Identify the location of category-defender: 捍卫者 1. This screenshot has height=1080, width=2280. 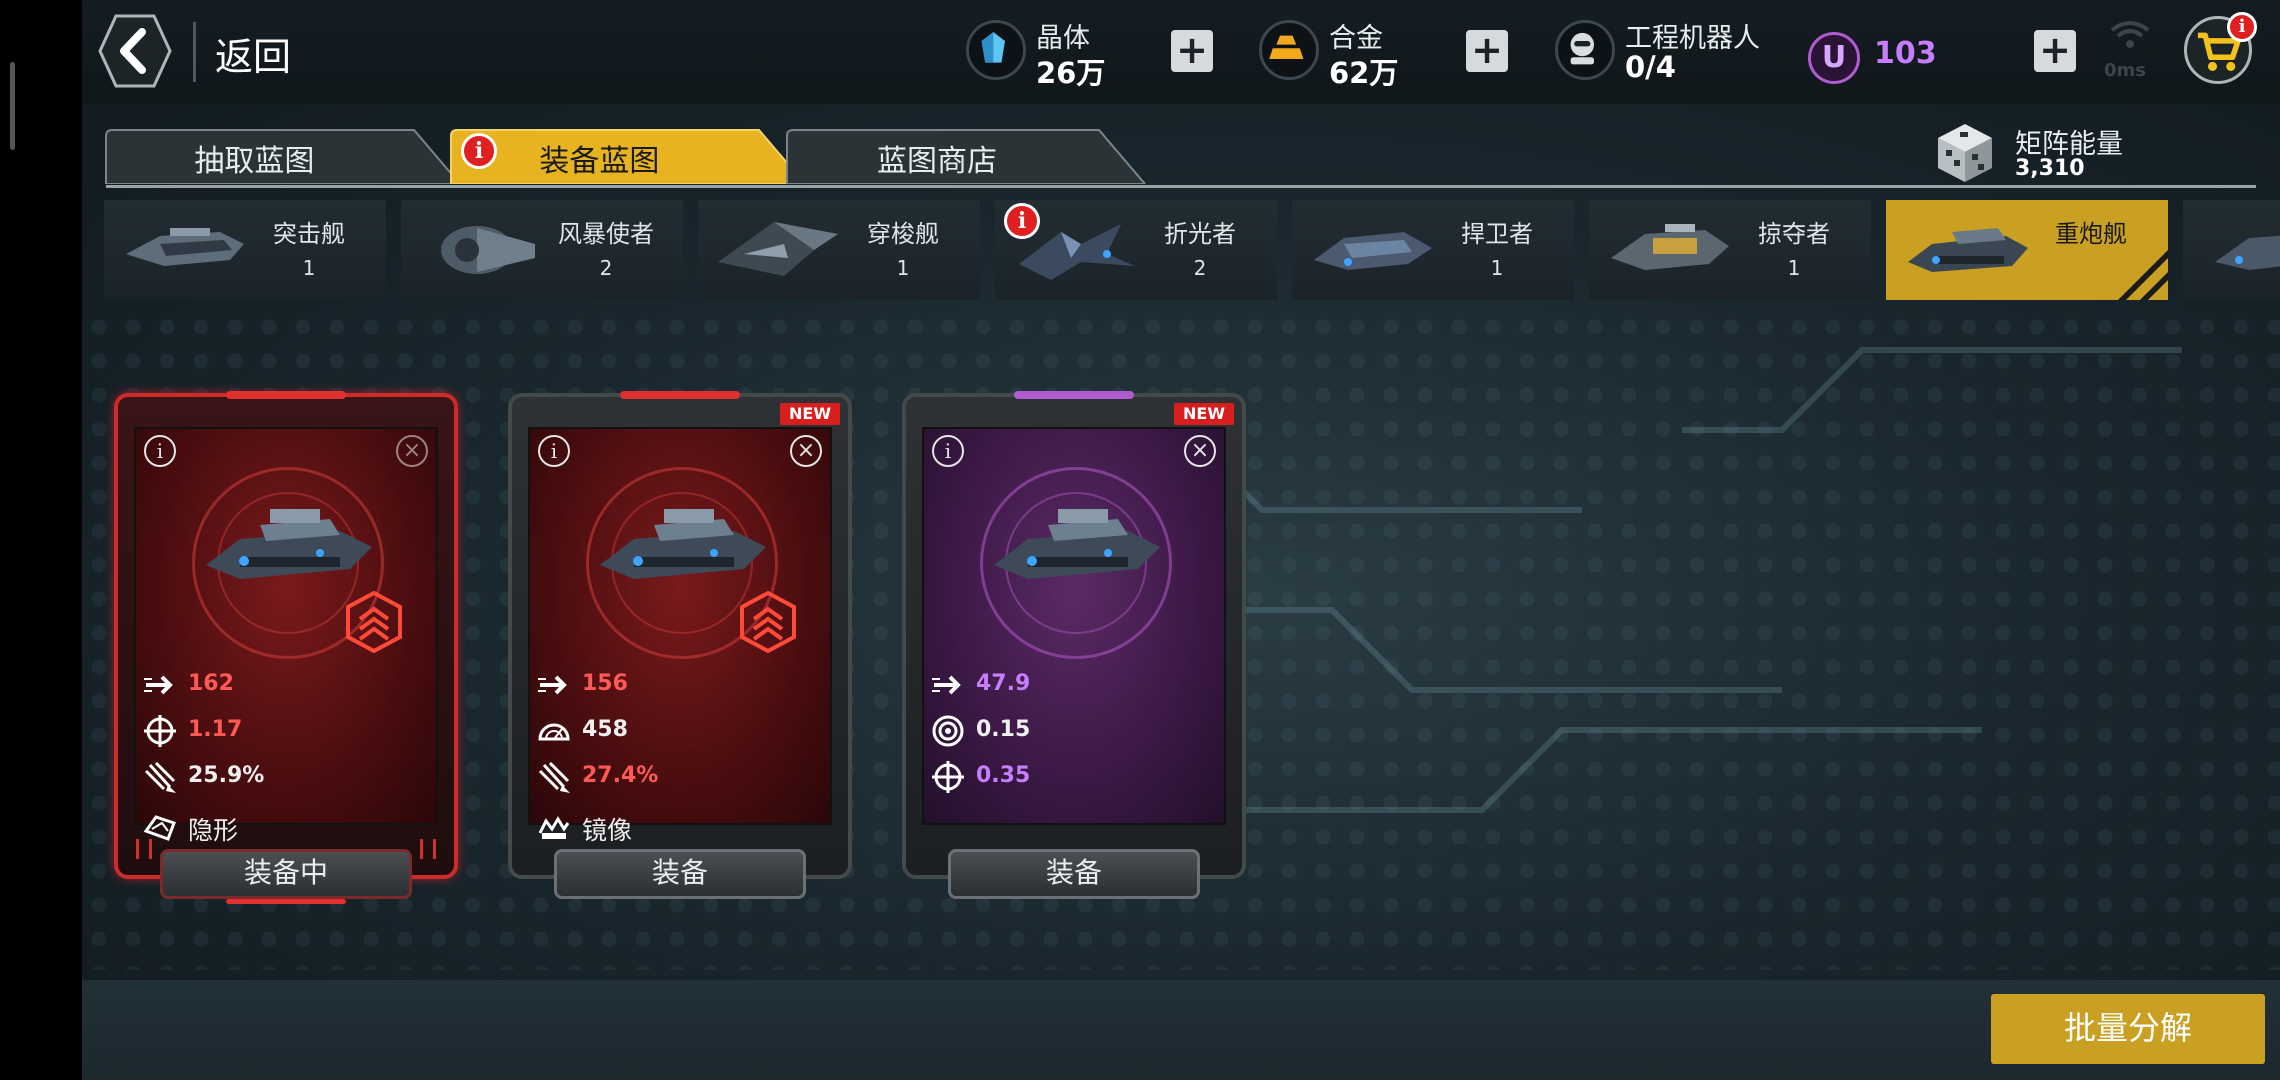
(1433, 250).